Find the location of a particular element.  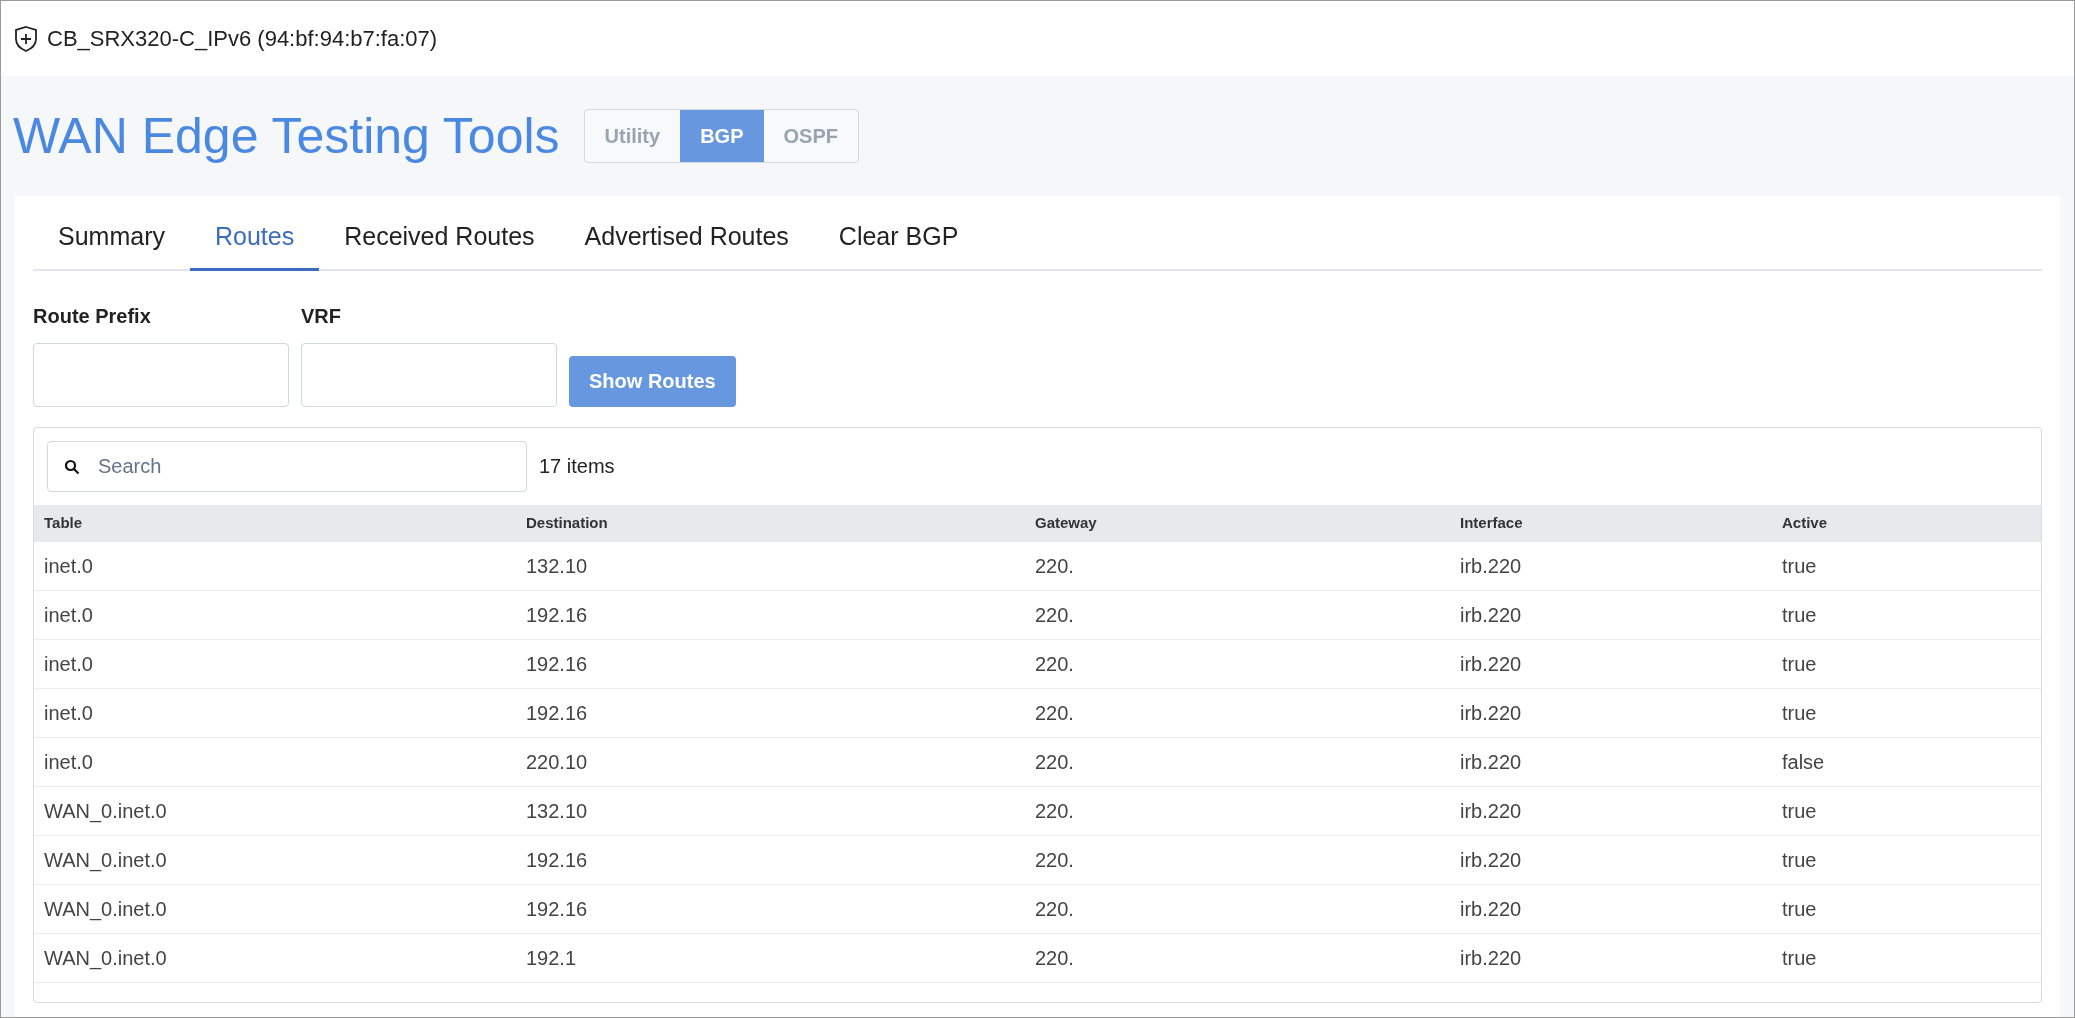

table-cell: 220.10 is located at coordinates (557, 761).